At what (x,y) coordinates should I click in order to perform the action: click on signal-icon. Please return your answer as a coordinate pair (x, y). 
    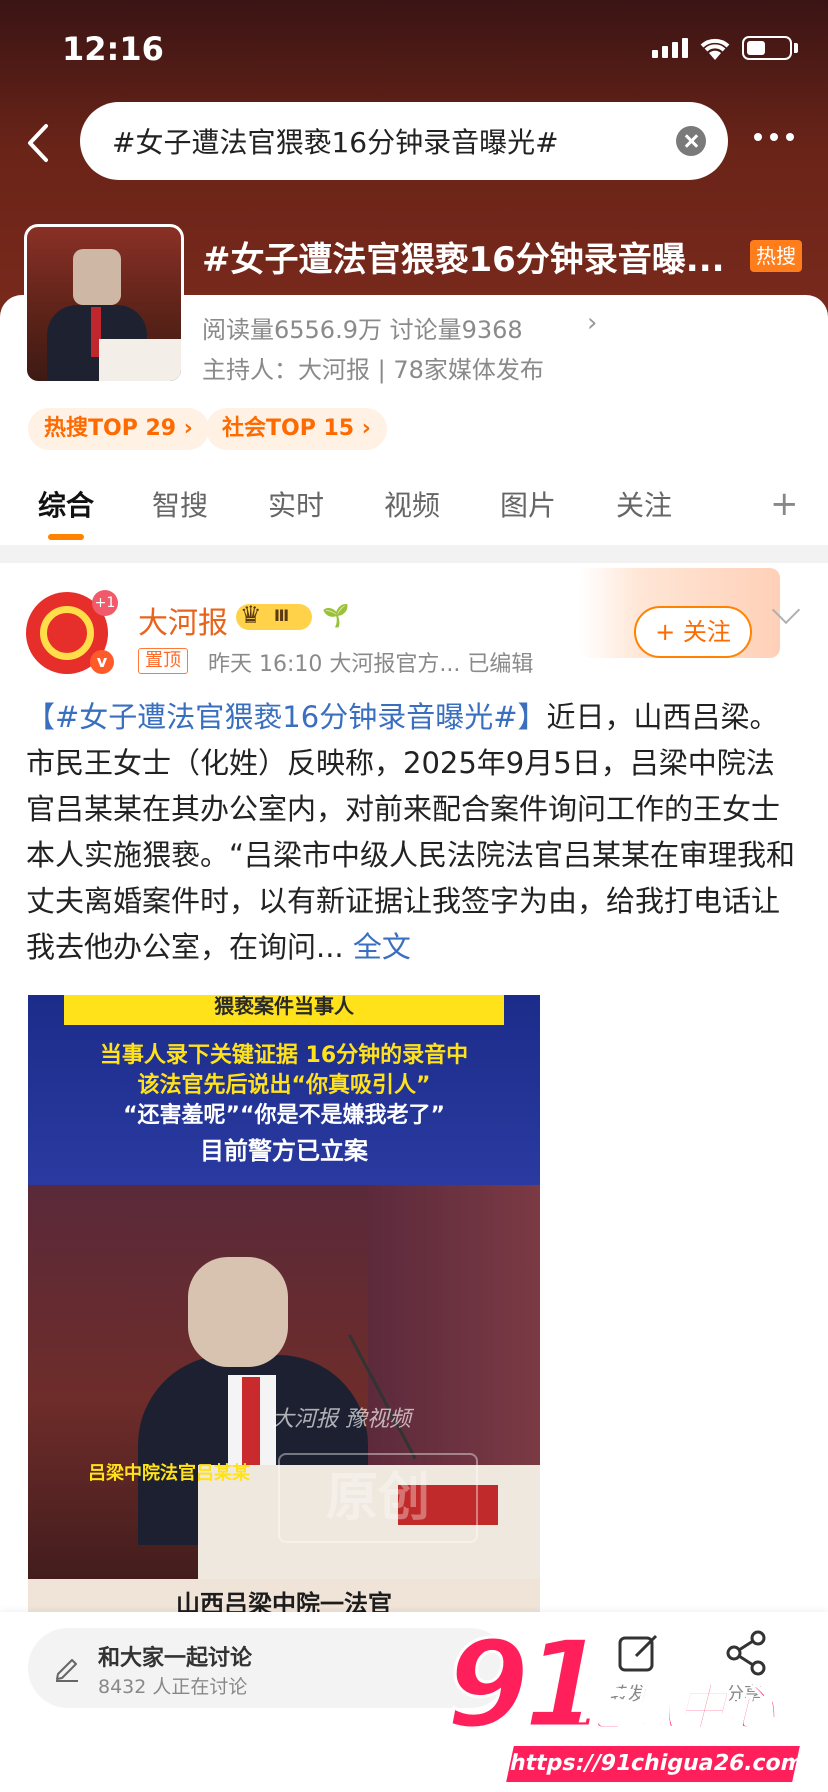
    Looking at the image, I should click on (670, 48).